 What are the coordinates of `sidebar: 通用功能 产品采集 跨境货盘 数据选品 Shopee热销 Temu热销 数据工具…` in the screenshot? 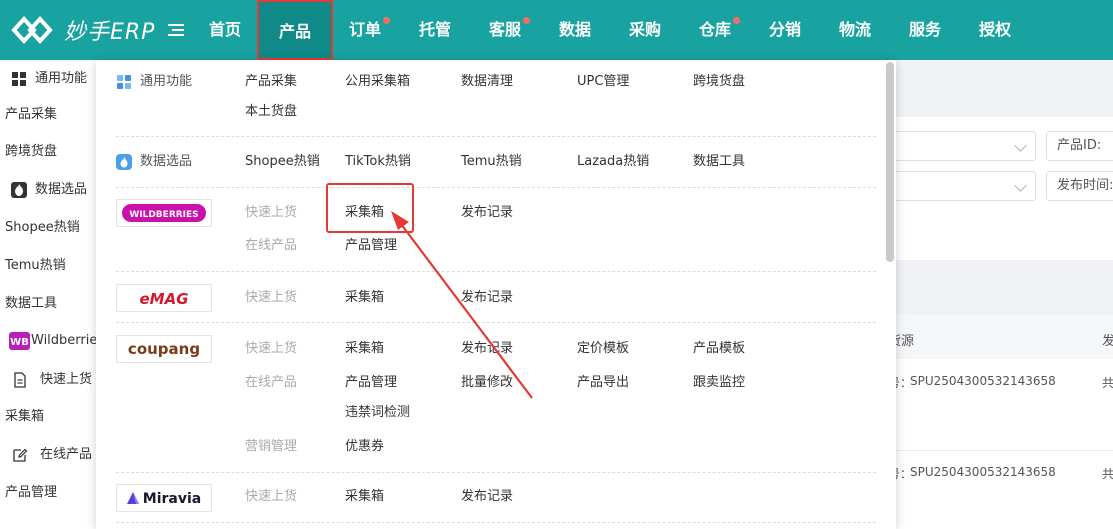 It's located at (48, 294).